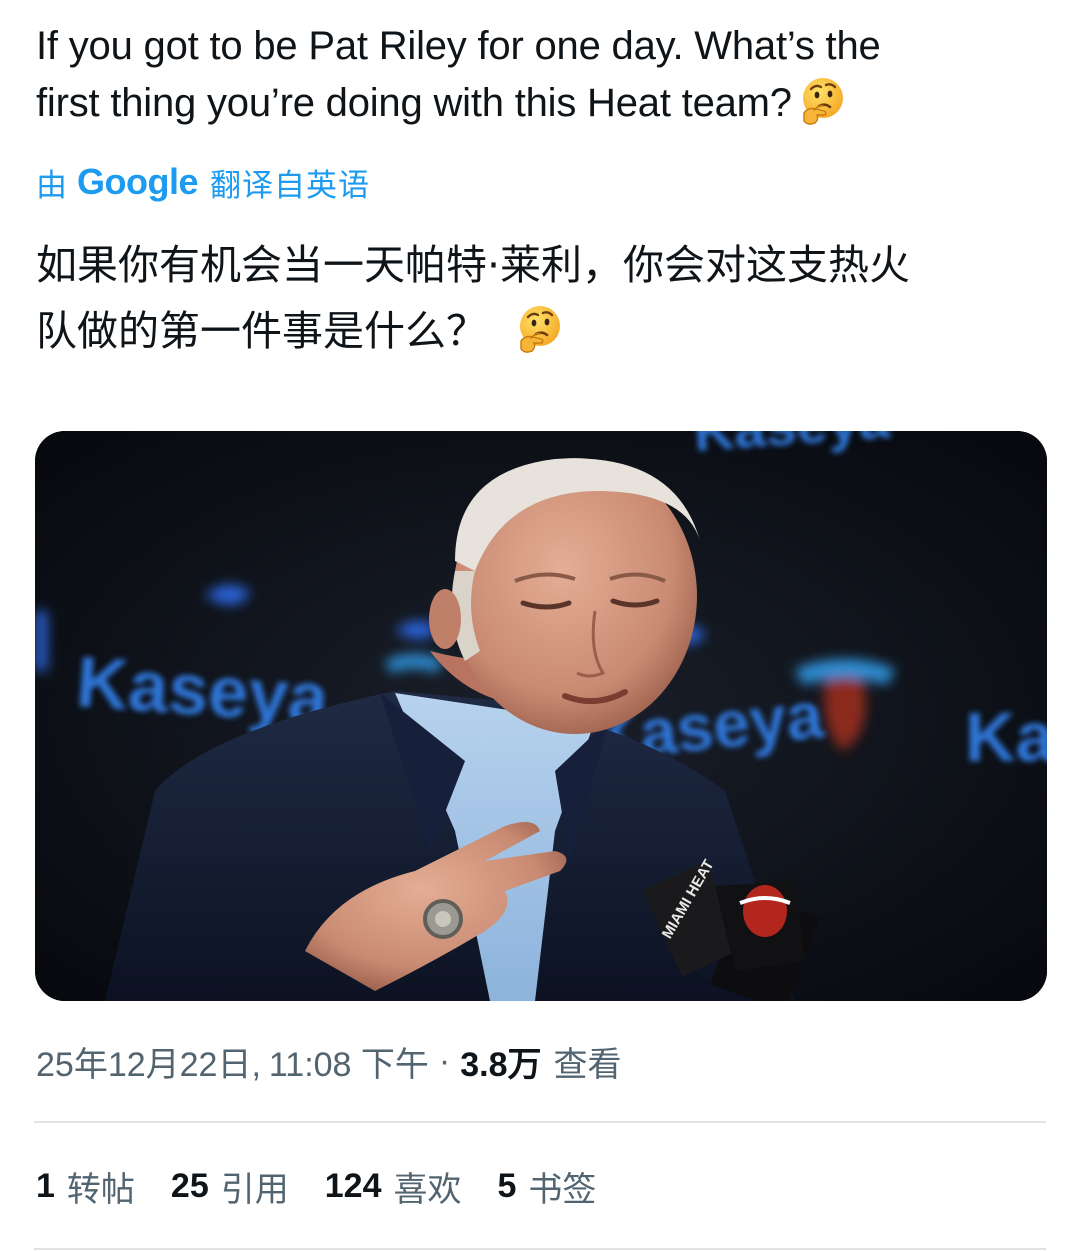 The height and width of the screenshot is (1252, 1080). I want to click on reposts-count: 1, so click(45, 1185).